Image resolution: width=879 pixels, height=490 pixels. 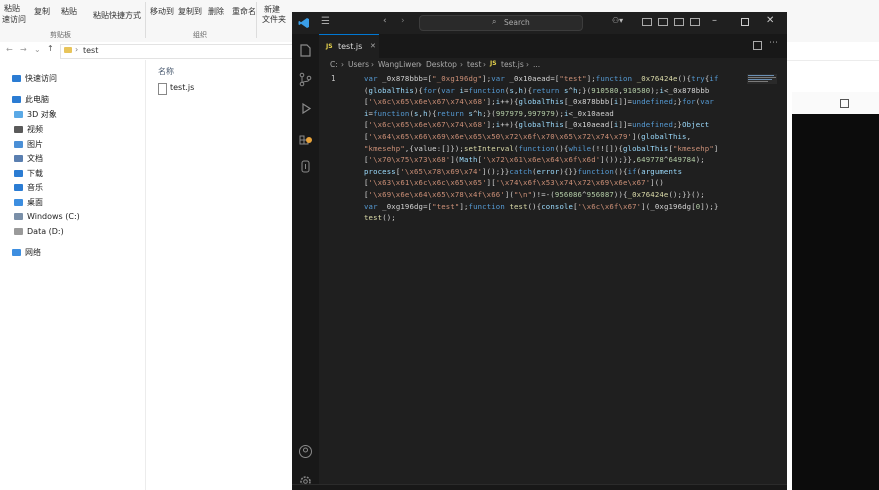 I want to click on breadcrumb-item: C:, so click(x=334, y=64).